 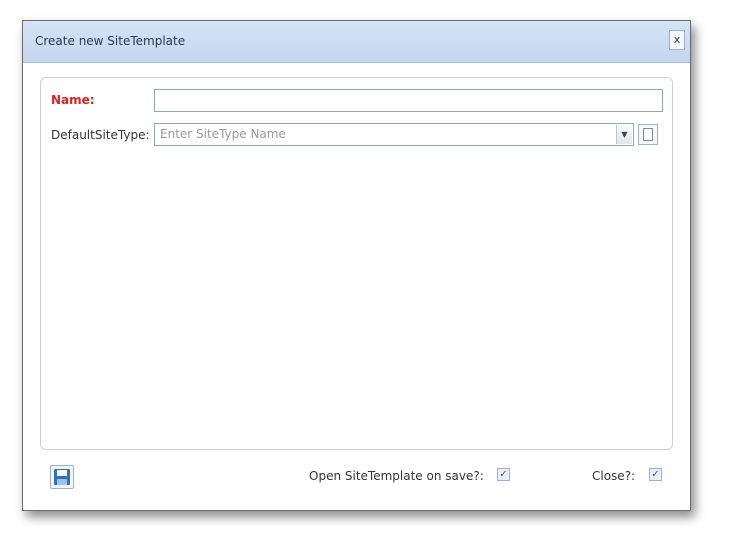 What do you see at coordinates (100, 135) in the screenshot?
I see `default-site-type-label: DefaultSiteType:` at bounding box center [100, 135].